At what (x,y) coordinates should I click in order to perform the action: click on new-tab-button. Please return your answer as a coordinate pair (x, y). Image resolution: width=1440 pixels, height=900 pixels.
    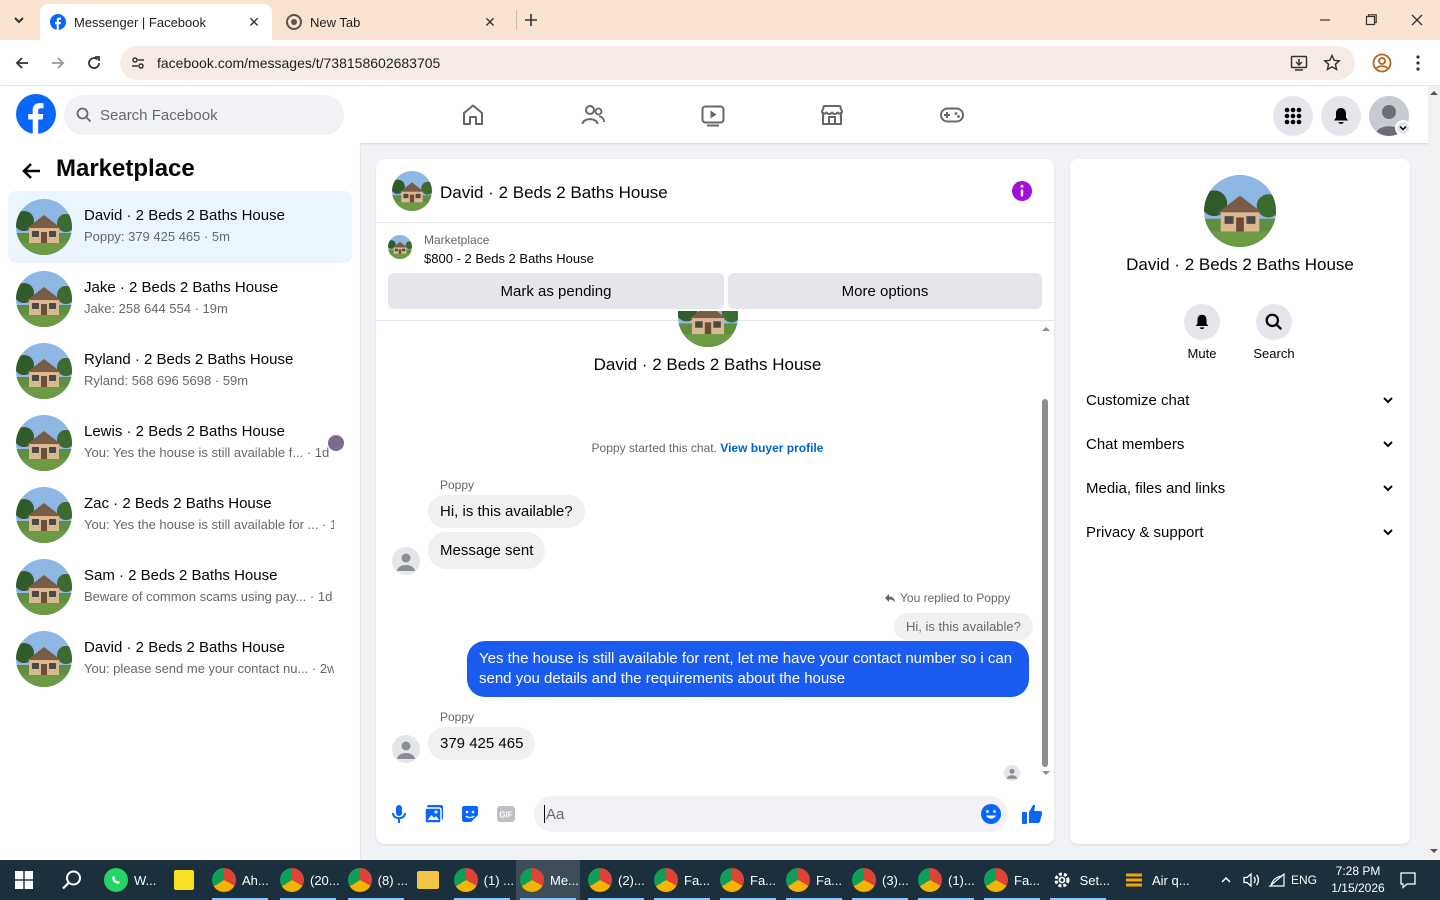
    Looking at the image, I should click on (530, 20).